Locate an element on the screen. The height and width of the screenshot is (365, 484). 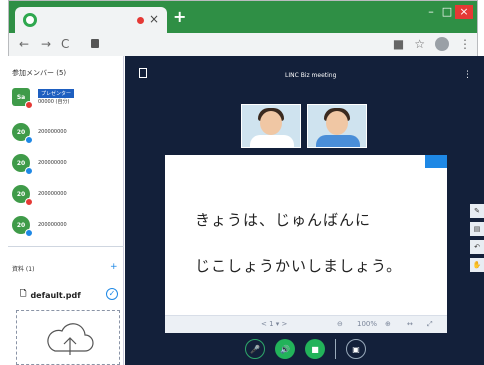
maximize-icon: □ is located at coordinates (447, 12).